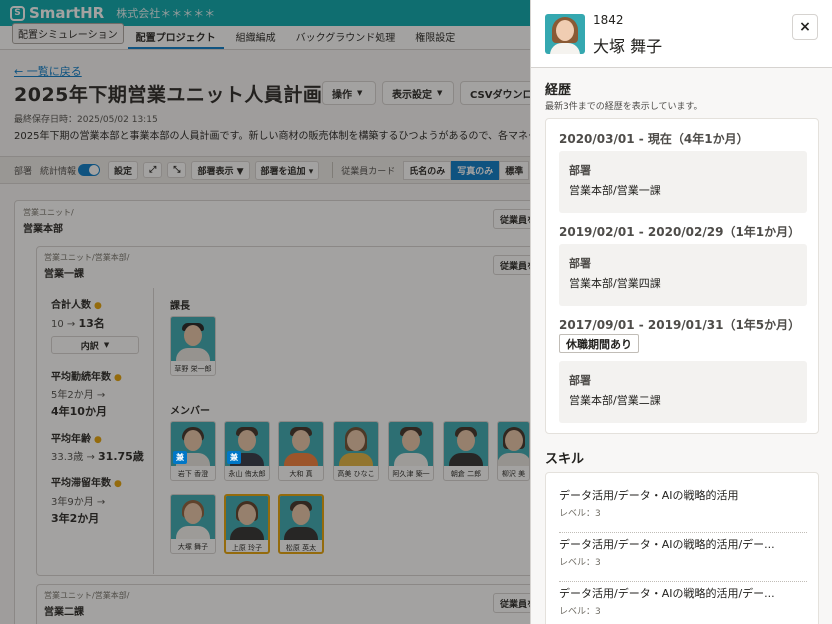 The image size is (832, 624). I want to click on history-period: 2019/02/01 - 2020/02/29（1年1か月）, so click(680, 232).